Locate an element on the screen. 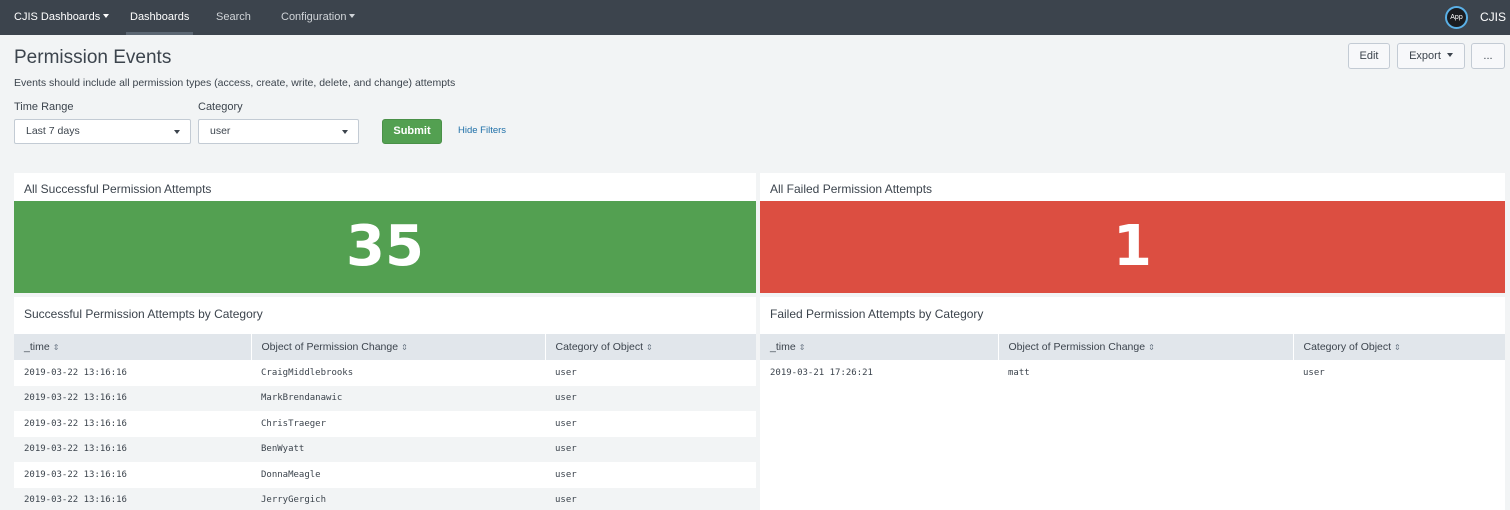 Image resolution: width=1510 pixels, height=510 pixels. time-range-value: Last 7 days is located at coordinates (53, 131).